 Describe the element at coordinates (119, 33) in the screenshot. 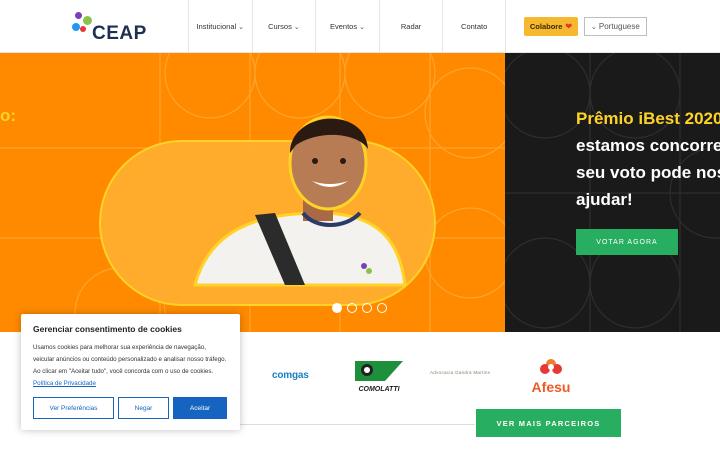

I see `logo-text: CEAP` at that location.